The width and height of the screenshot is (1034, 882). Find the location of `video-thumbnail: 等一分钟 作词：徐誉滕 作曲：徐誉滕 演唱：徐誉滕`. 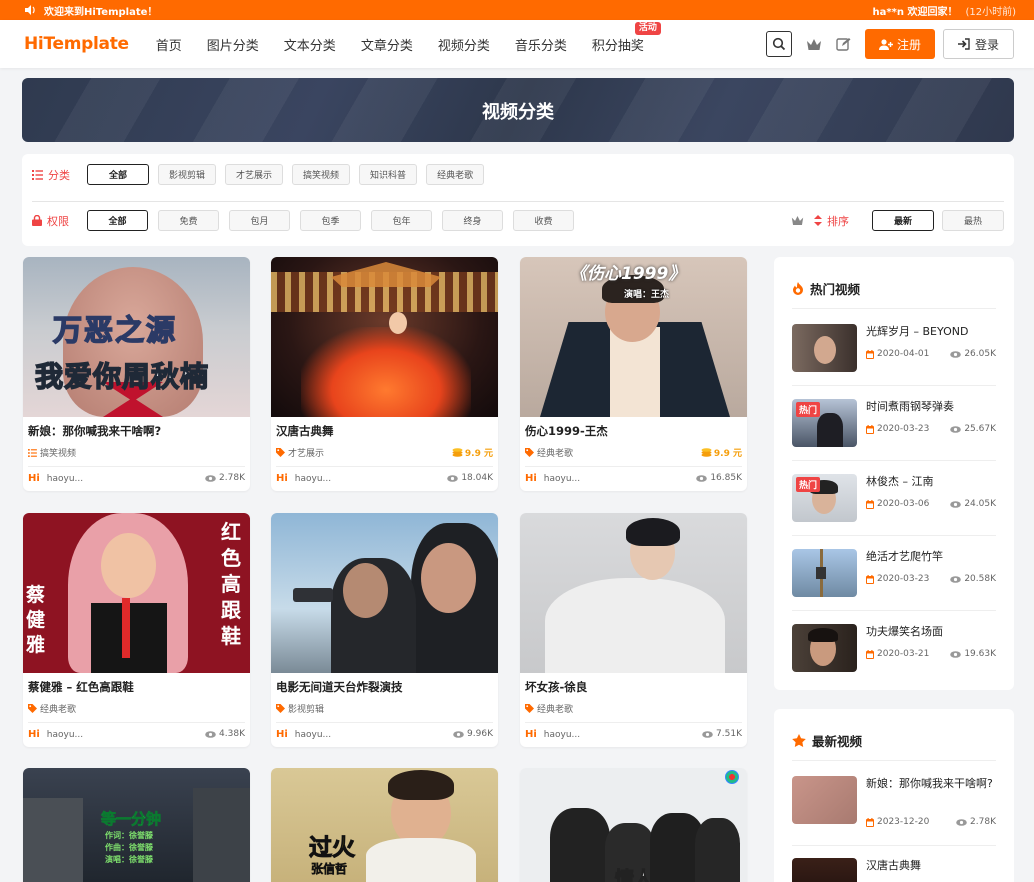

video-thumbnail: 等一分钟 作词：徐誉滕 作曲：徐誉滕 演唱：徐誉滕 is located at coordinates (136, 825).